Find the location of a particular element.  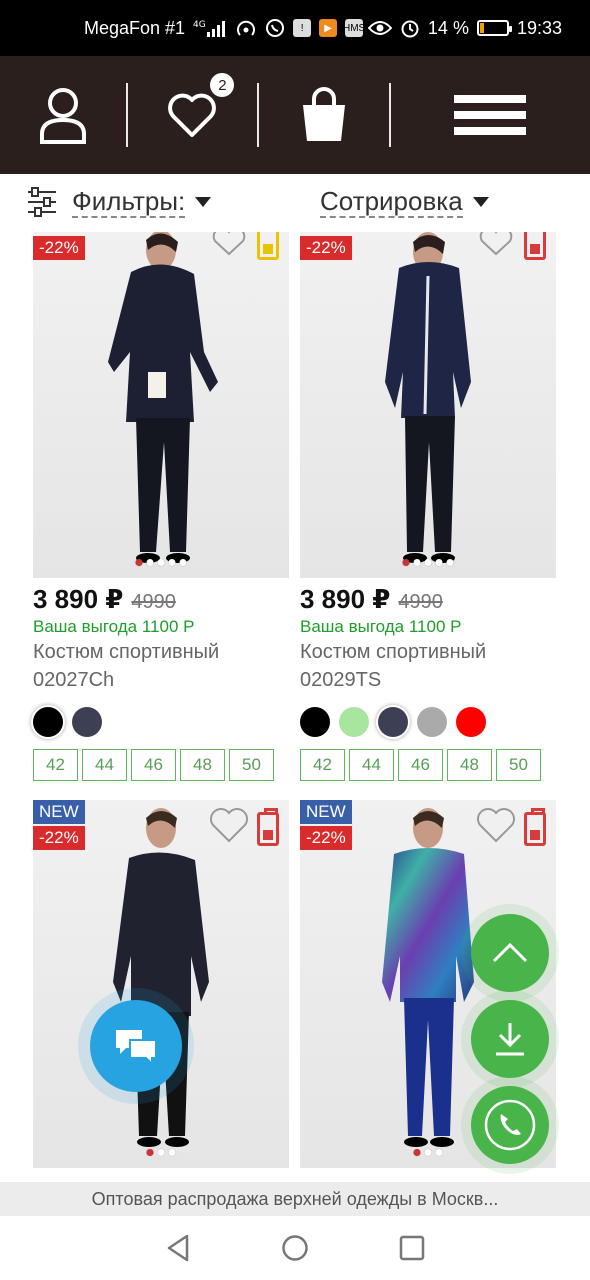

menu-icon is located at coordinates (490, 115).